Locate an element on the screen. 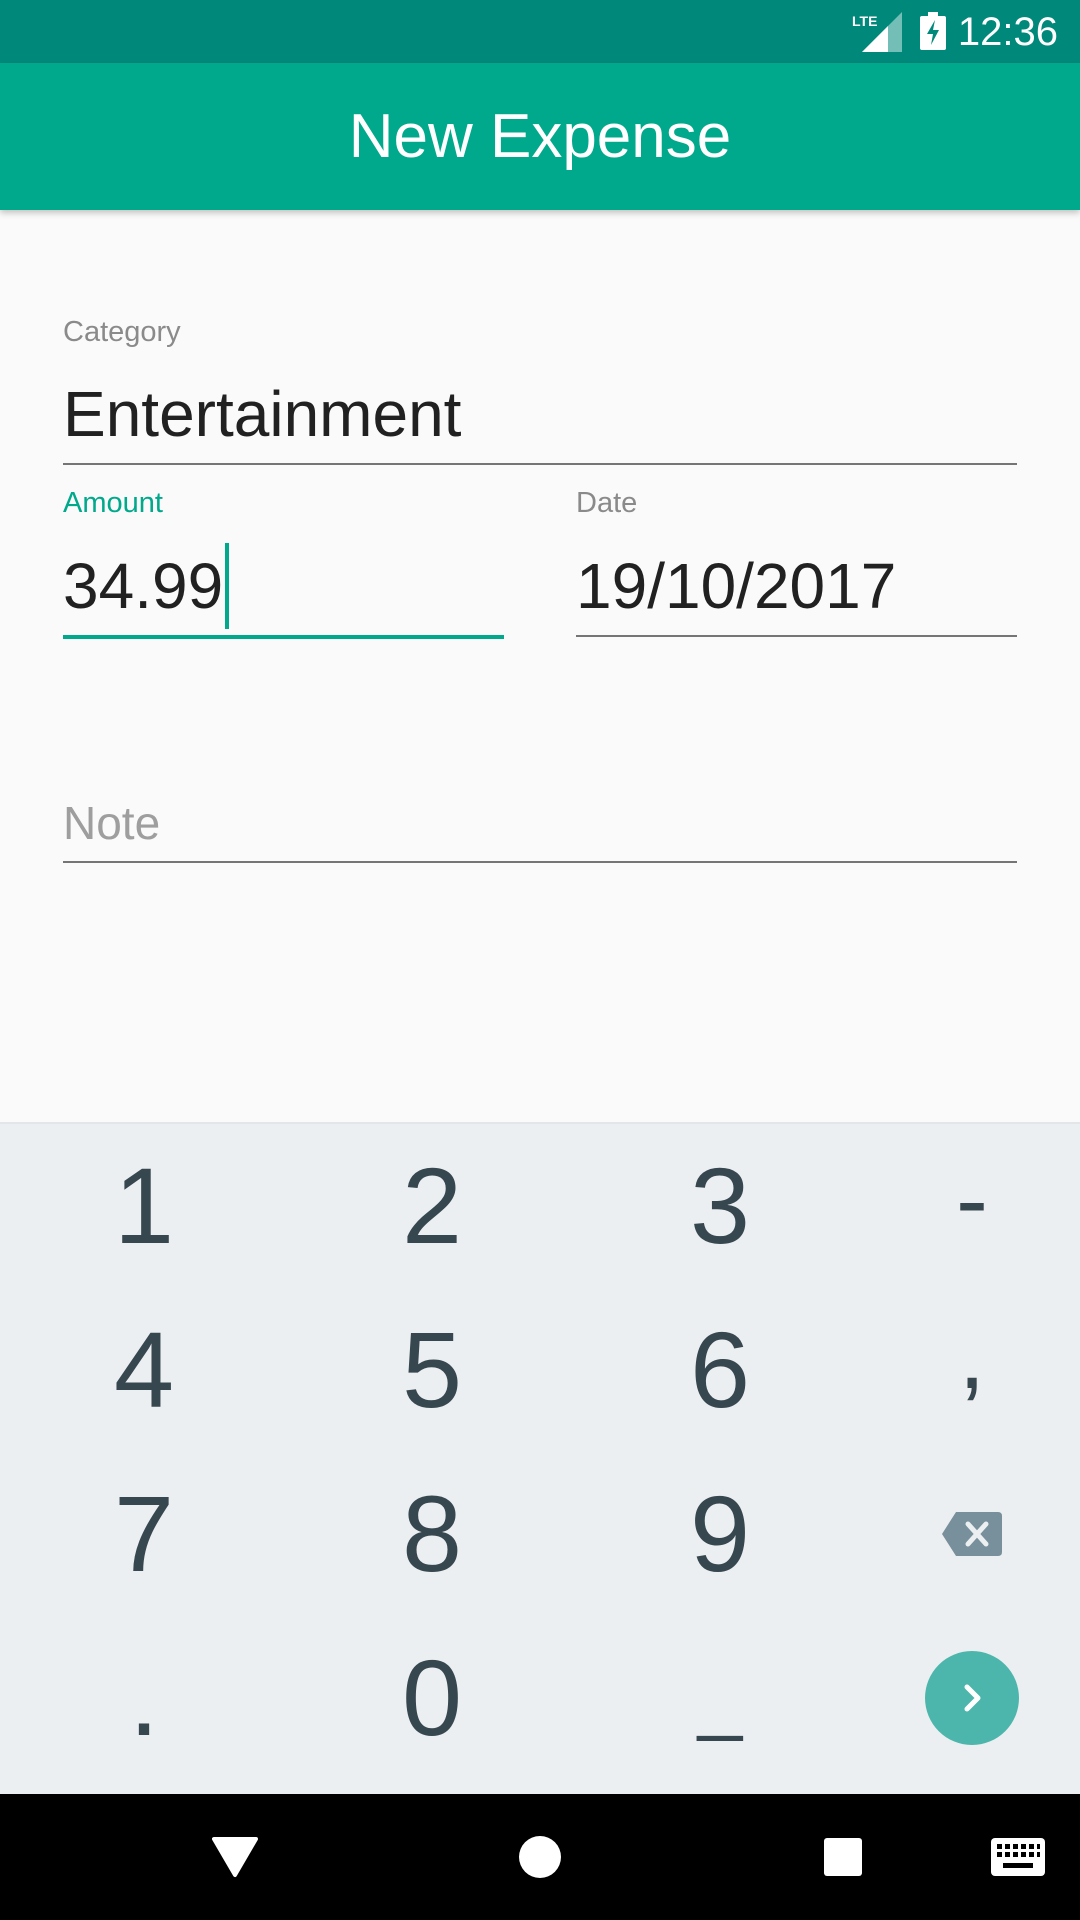 Image resolution: width=1080 pixels, height=1920 pixels. page-title: New Expense is located at coordinates (540, 136).